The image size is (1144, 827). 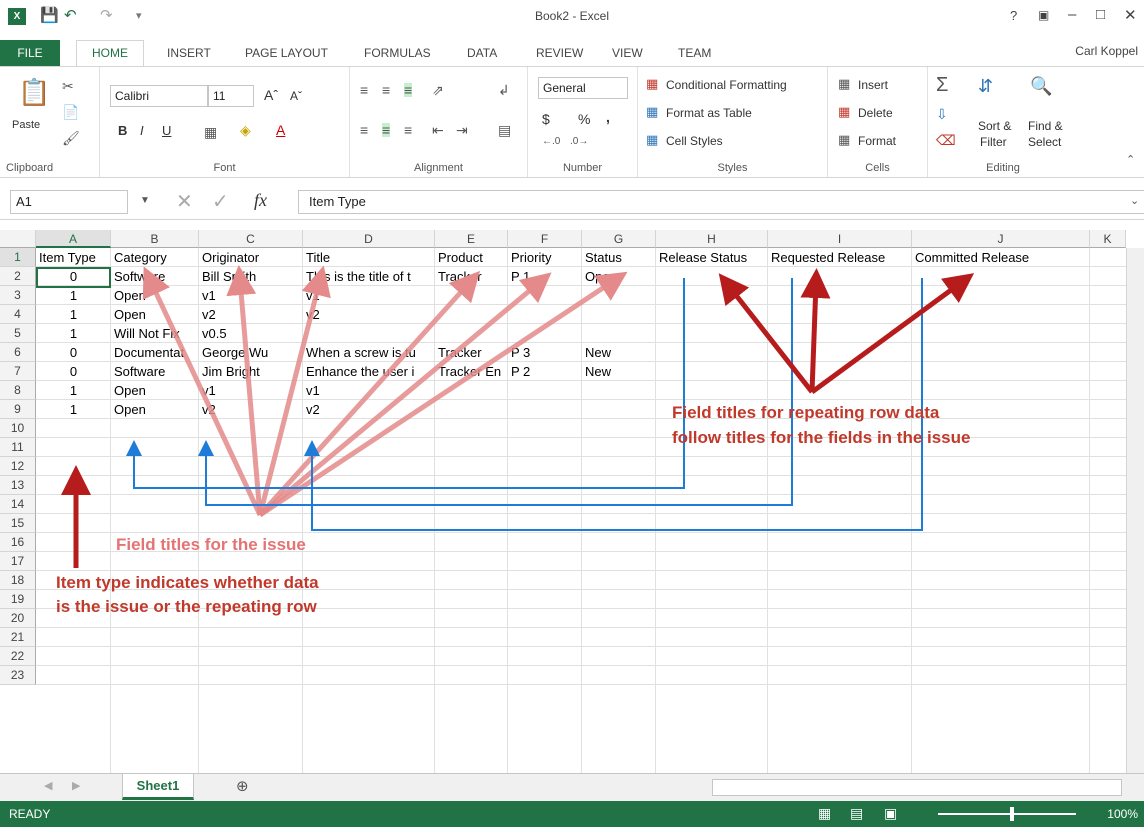 I want to click on row-header-5: 5, so click(x=18, y=333).